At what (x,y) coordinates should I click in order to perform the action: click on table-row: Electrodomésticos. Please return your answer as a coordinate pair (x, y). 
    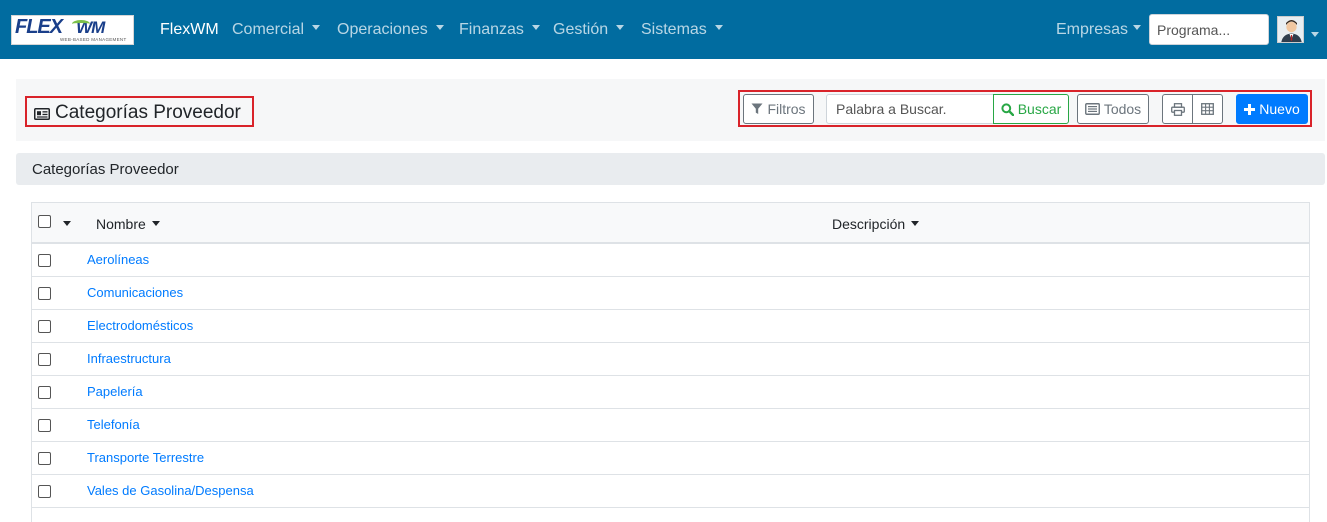
    Looking at the image, I should click on (670, 326).